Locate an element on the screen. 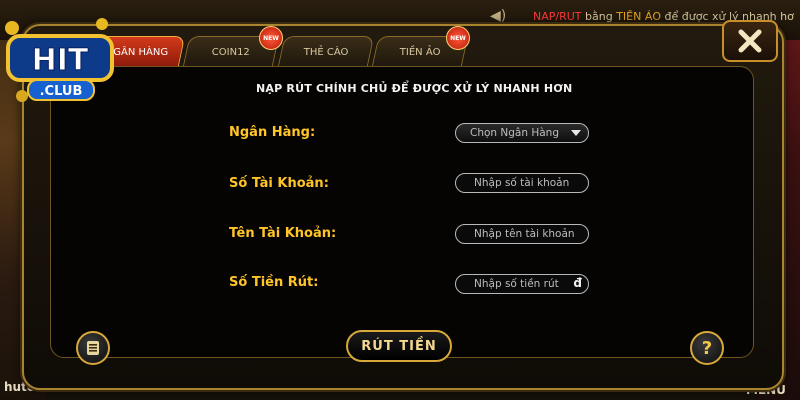 This screenshot has width=800, height=400. speaker-icon: ◀) is located at coordinates (498, 16).